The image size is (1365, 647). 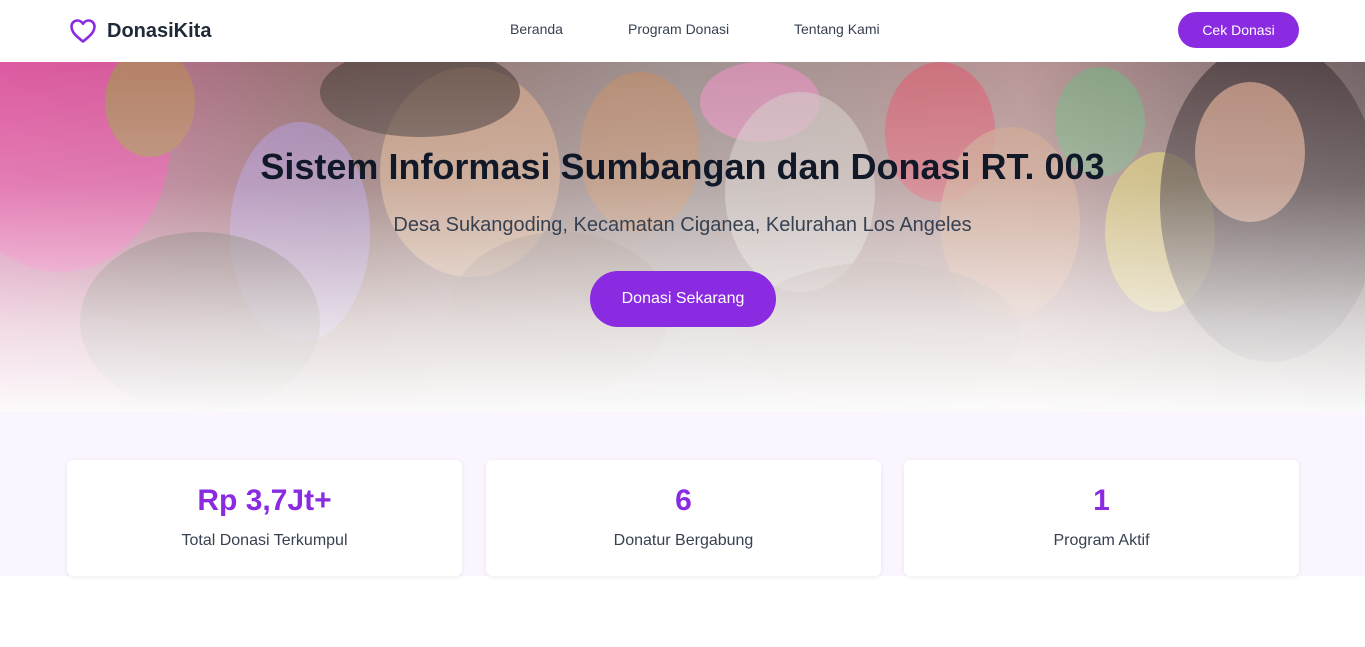 What do you see at coordinates (1101, 540) in the screenshot?
I see `stat-label: Program Aktif` at bounding box center [1101, 540].